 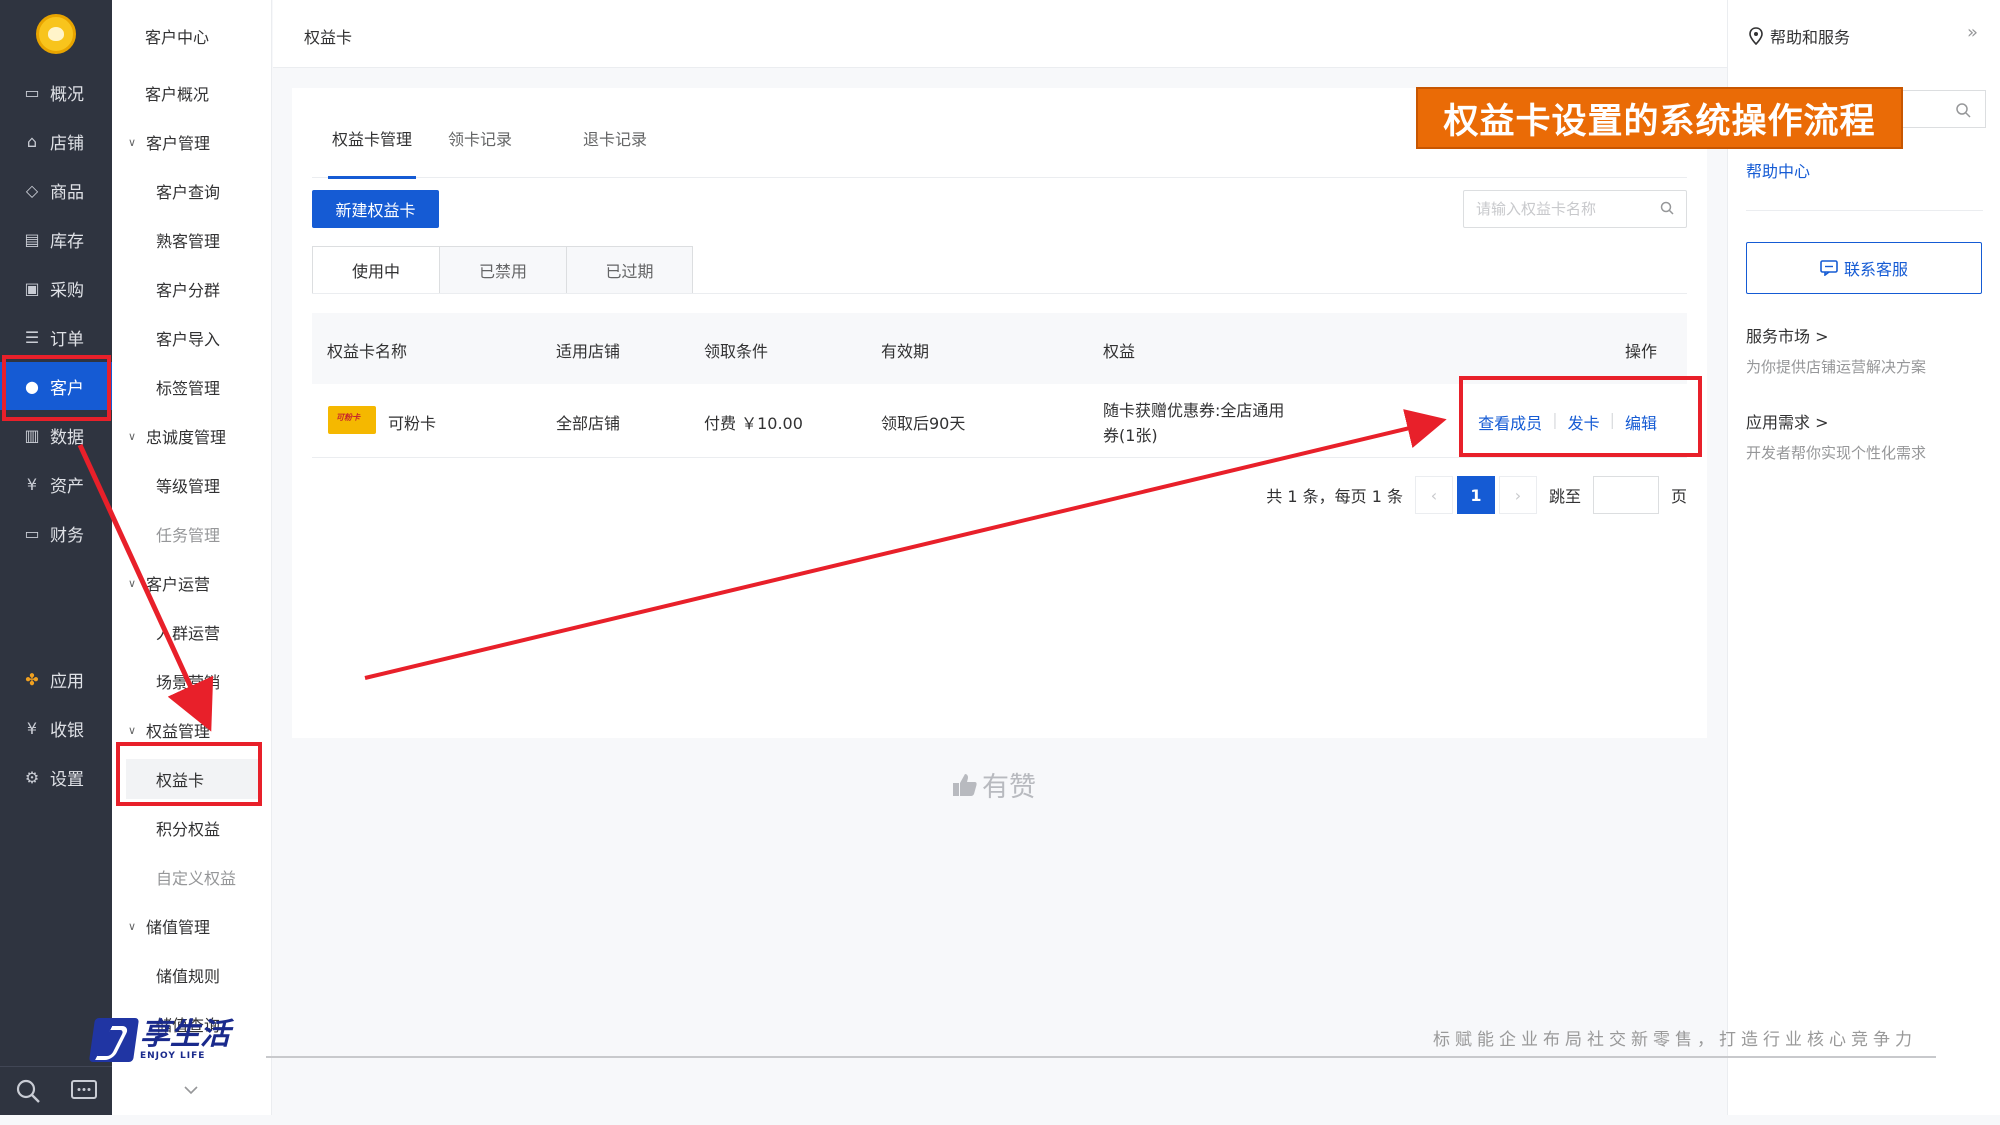 What do you see at coordinates (191, 926) in the screenshot?
I see `subnav-group-stored-value: ∨ 储值管理` at bounding box center [191, 926].